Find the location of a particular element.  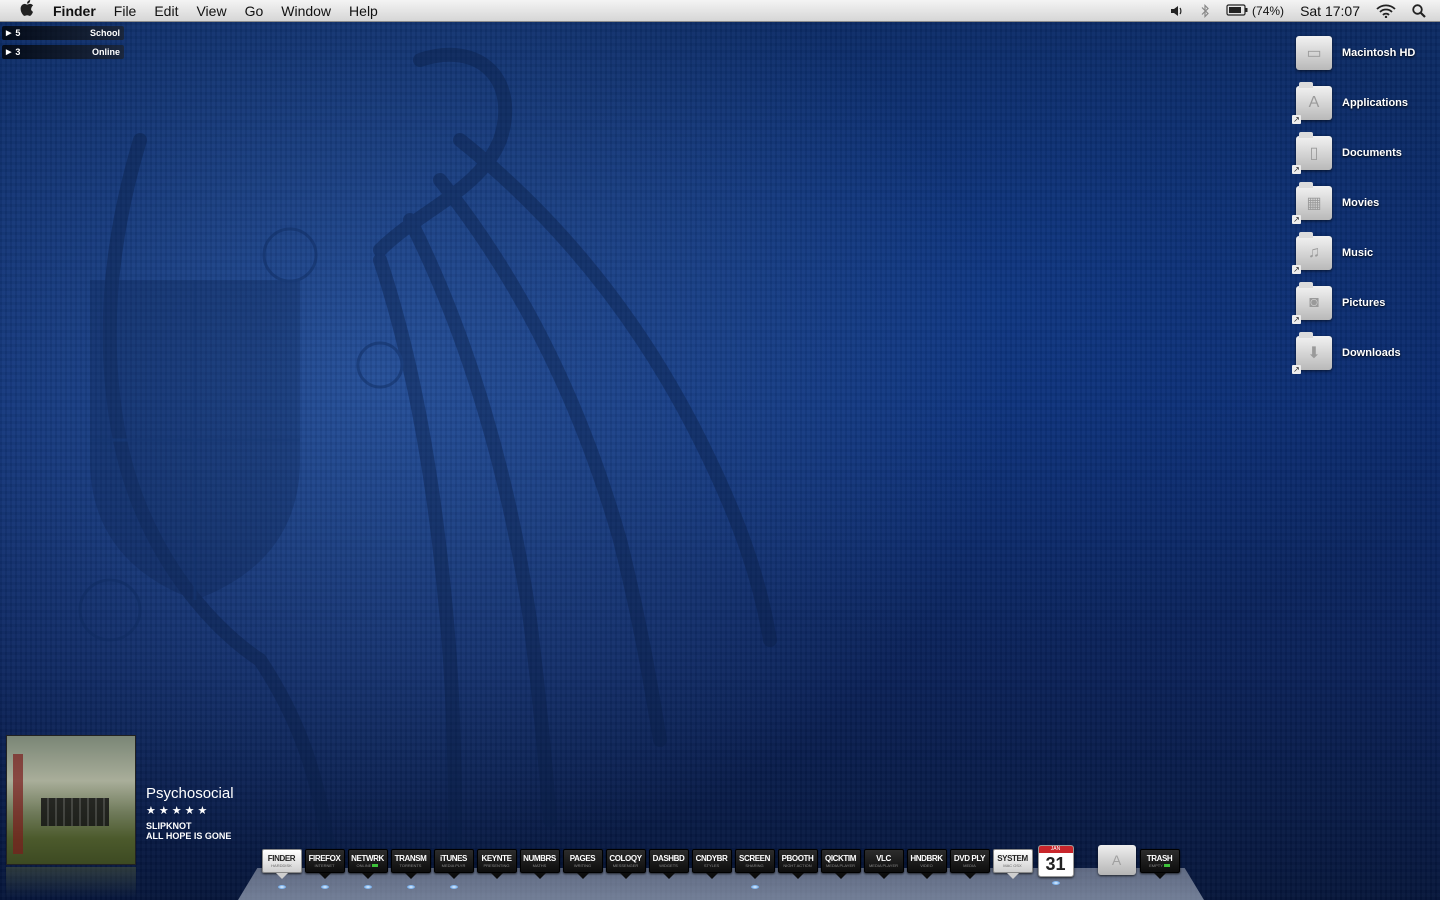

battery-percent: (74%) is located at coordinates (1268, 11).